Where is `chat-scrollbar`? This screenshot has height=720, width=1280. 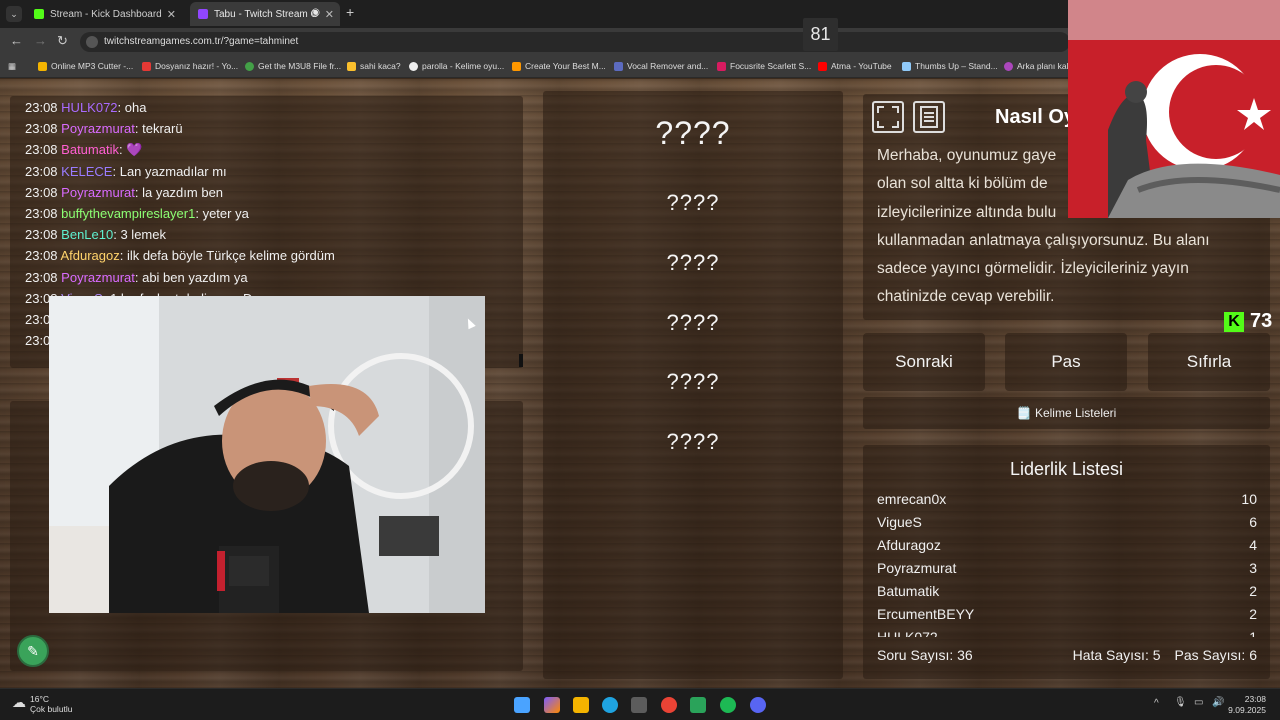 chat-scrollbar is located at coordinates (521, 360).